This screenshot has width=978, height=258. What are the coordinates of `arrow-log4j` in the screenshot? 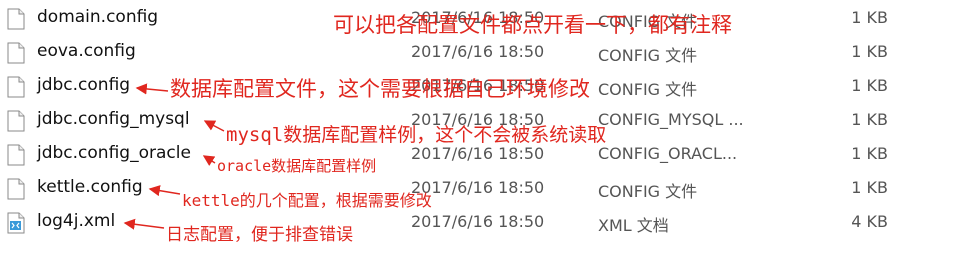 It's located at (144, 224).